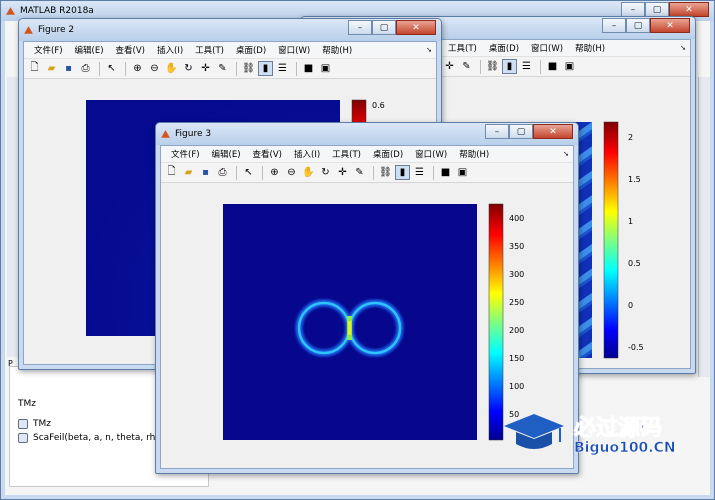 This screenshot has width=715, height=500. What do you see at coordinates (230, 30) in the screenshot?
I see `figure-2-titlebar: Figure 2 – ▢ ✕` at bounding box center [230, 30].